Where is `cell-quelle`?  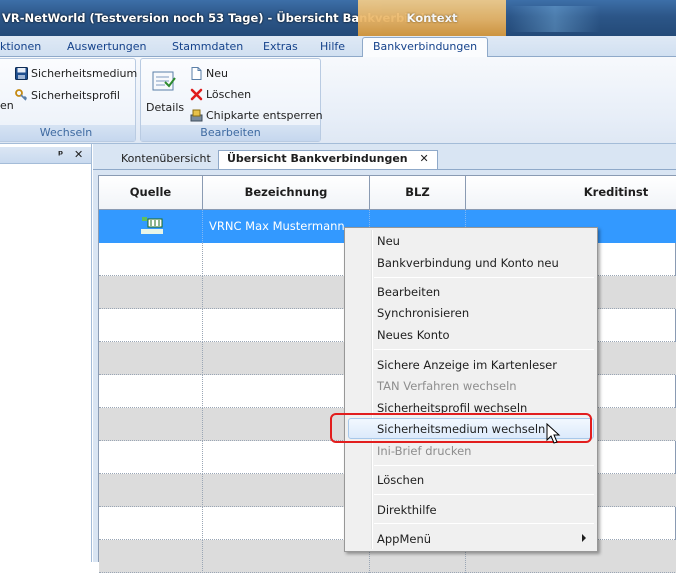 cell-quelle is located at coordinates (151, 226).